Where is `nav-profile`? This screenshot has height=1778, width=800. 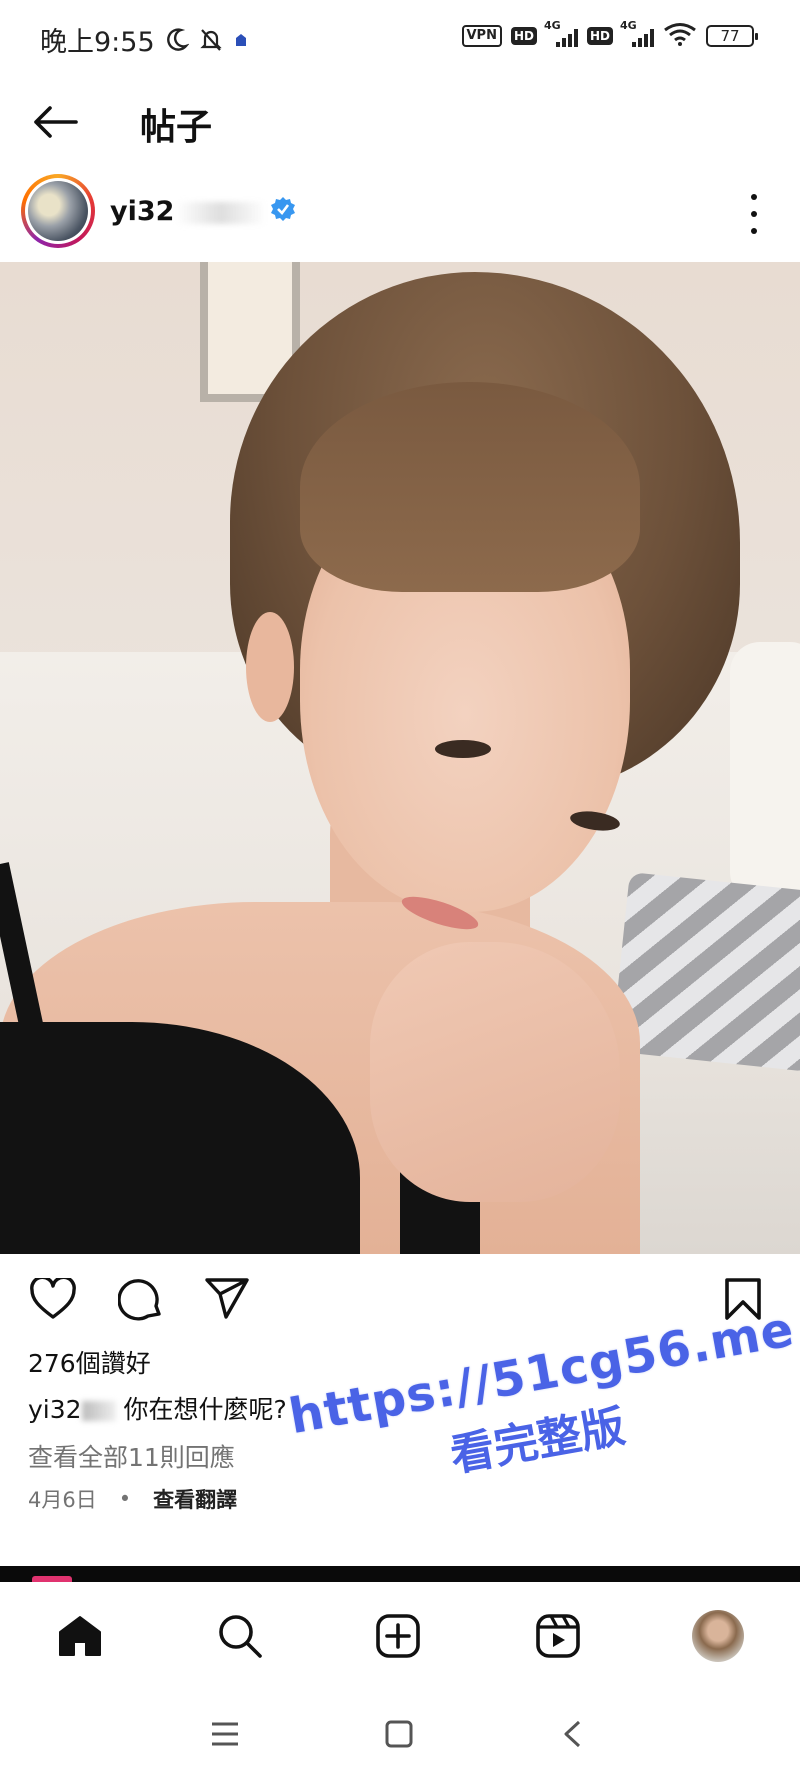 nav-profile is located at coordinates (718, 1636).